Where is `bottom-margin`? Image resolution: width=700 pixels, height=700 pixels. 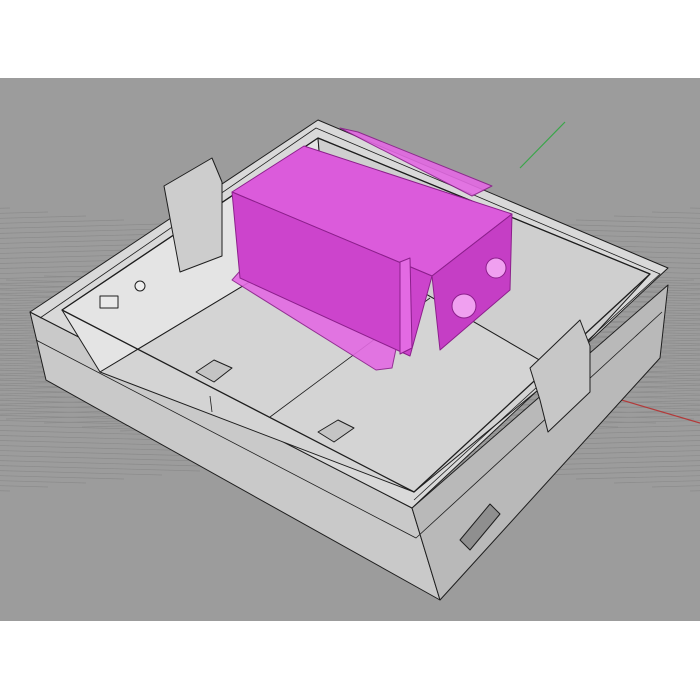
bottom-margin is located at coordinates (350, 660).